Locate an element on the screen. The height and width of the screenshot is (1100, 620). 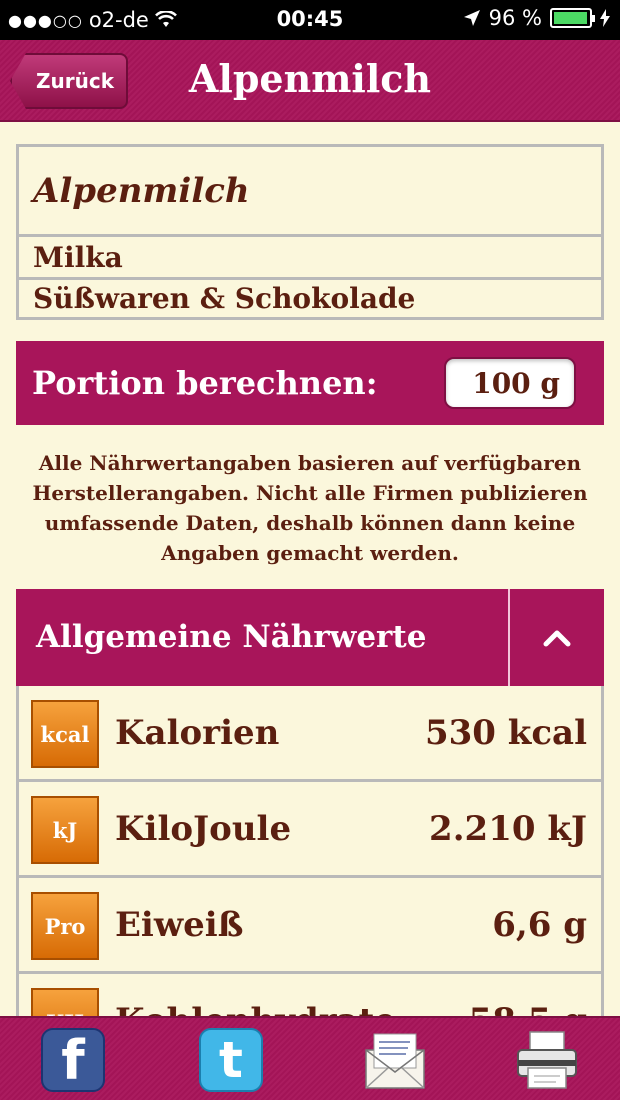
battery-level is located at coordinates (570, 18).